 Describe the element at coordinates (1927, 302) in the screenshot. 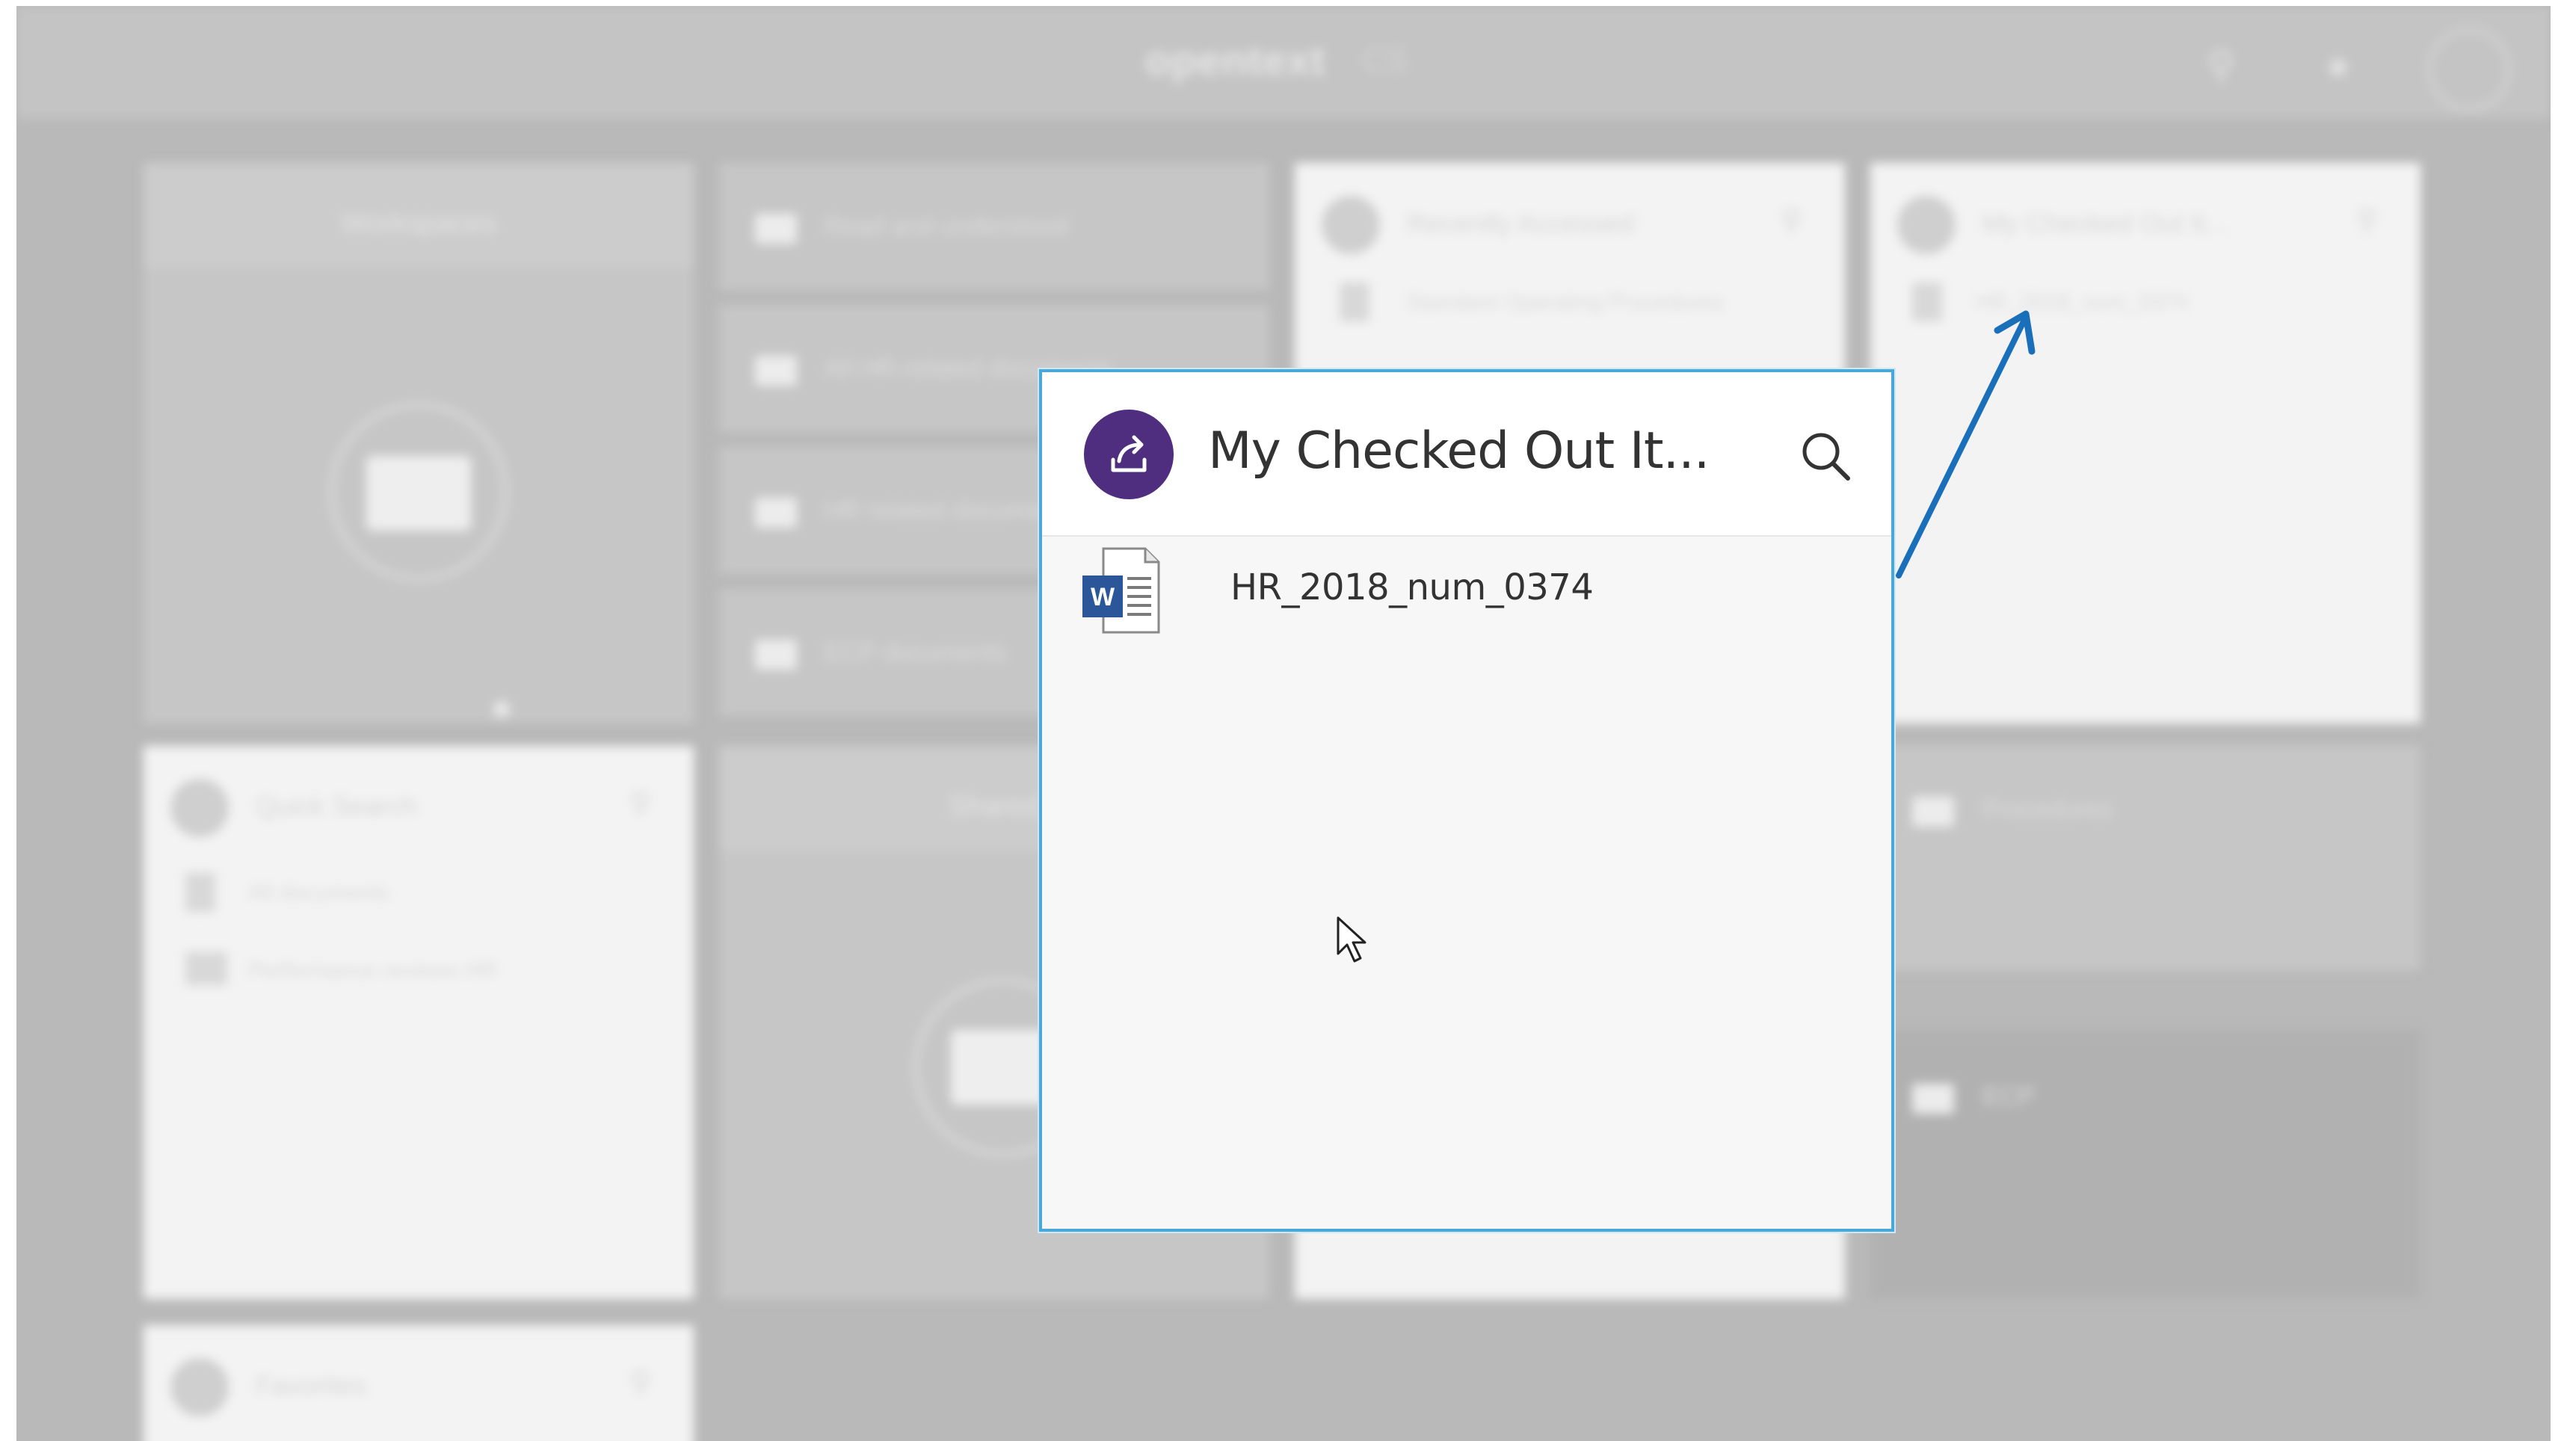

I see `word-document-icon` at that location.